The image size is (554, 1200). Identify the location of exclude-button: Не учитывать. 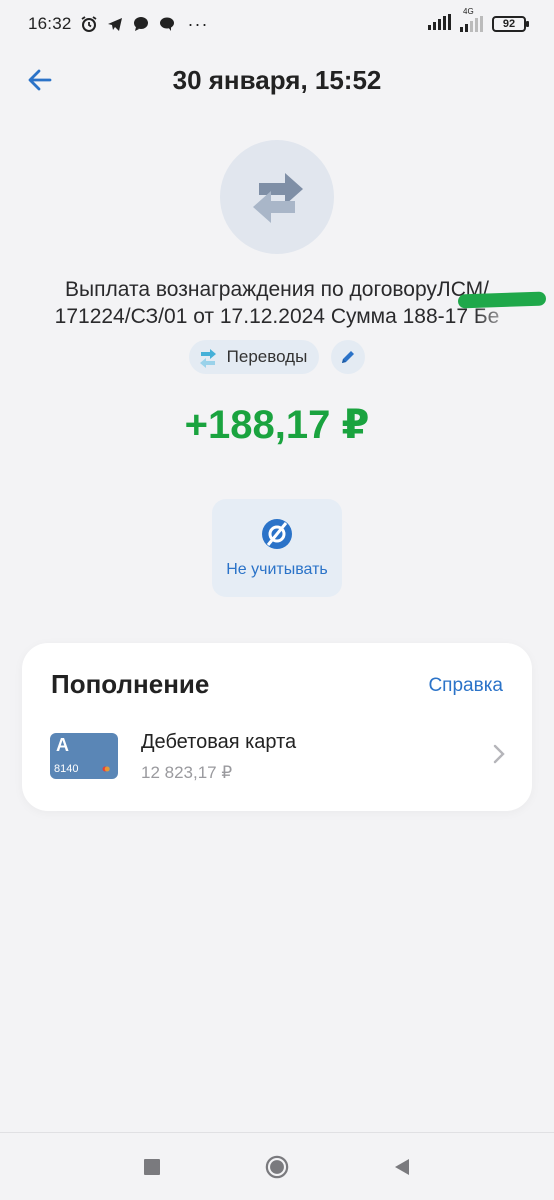
(277, 548).